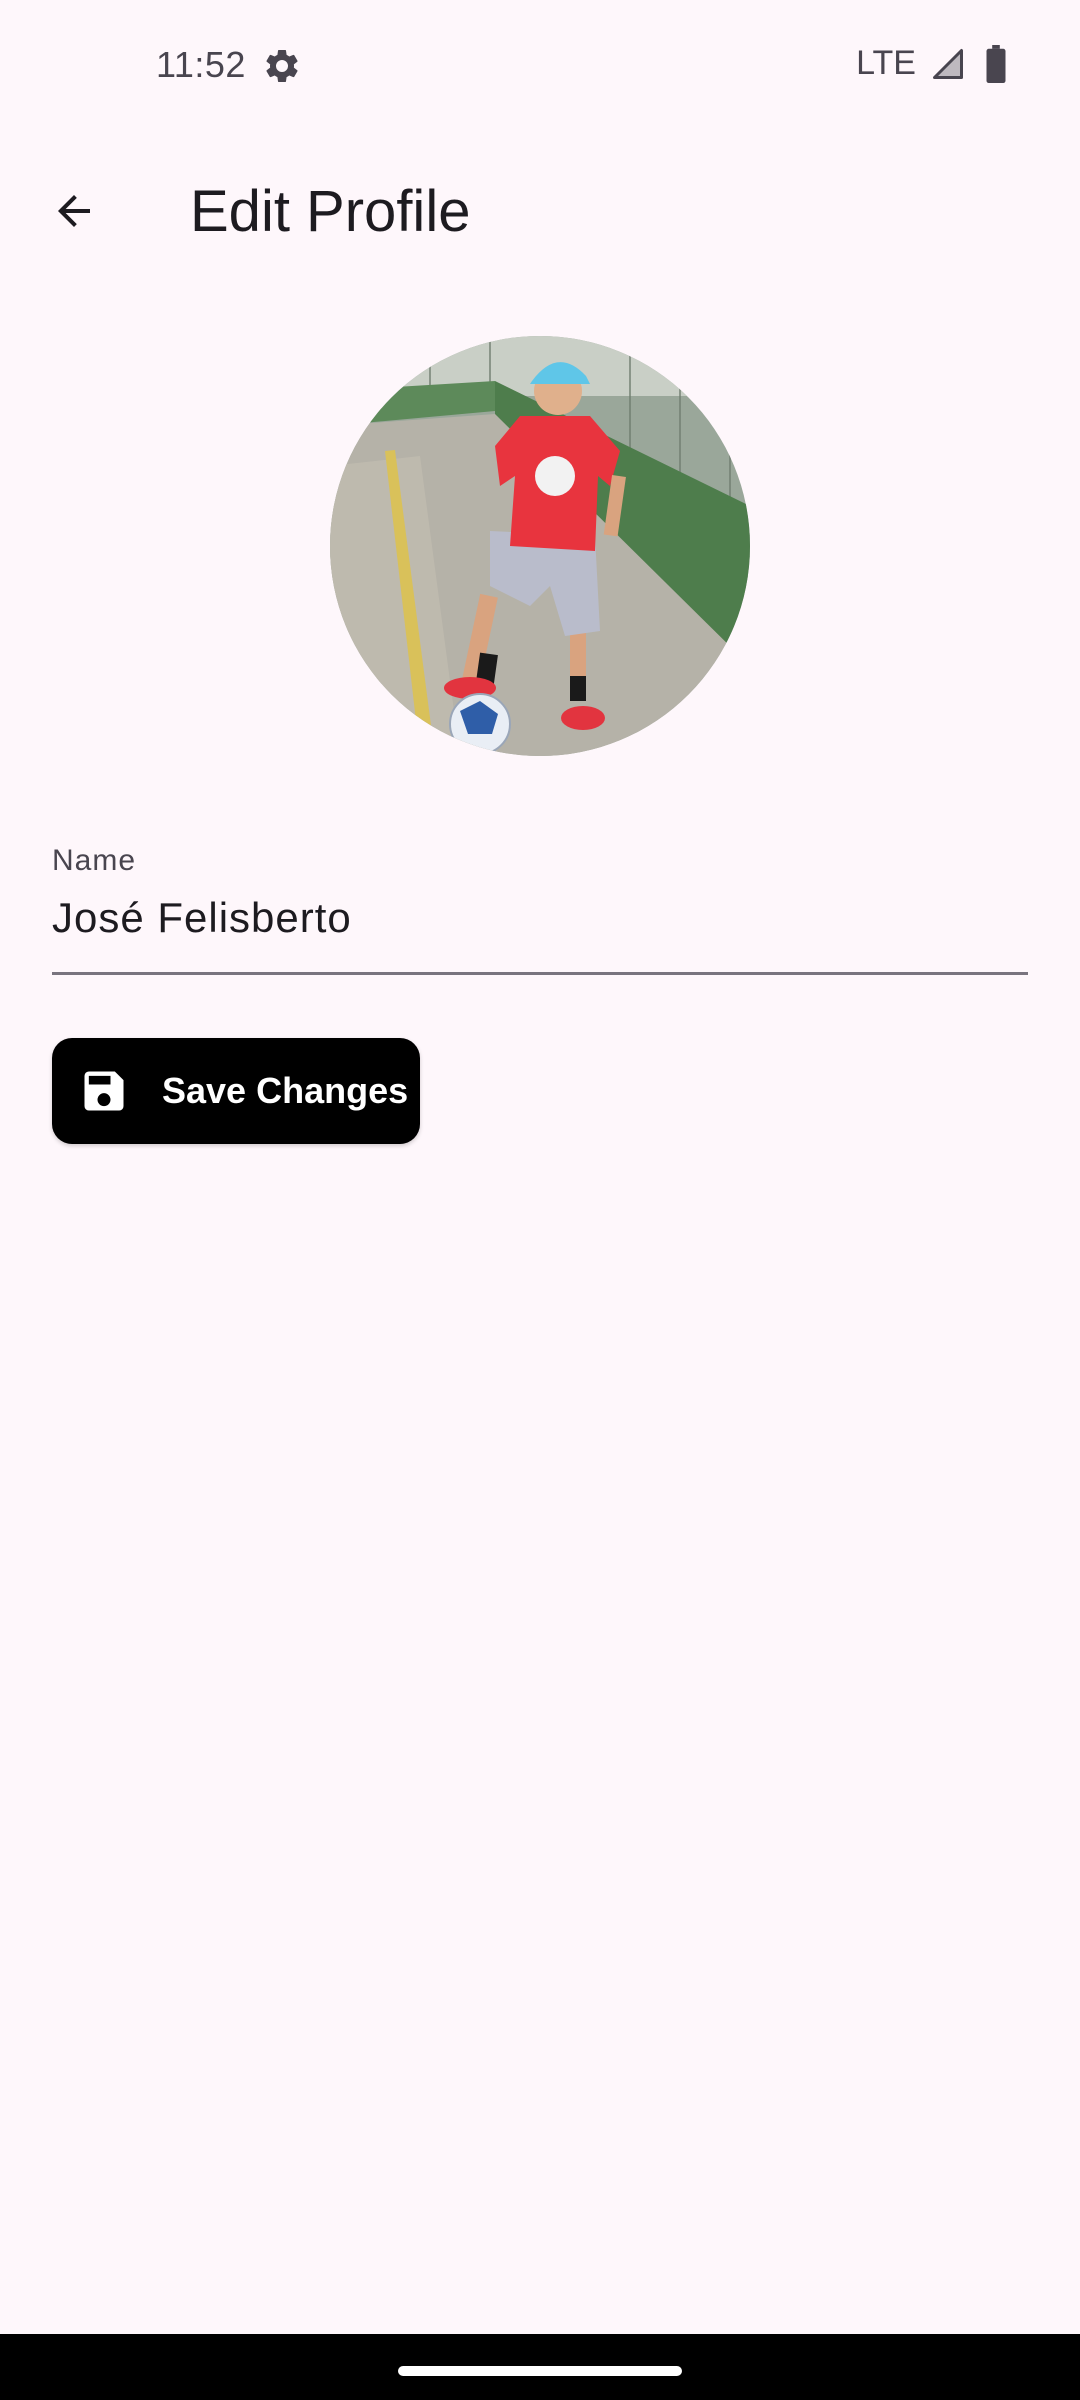 The width and height of the screenshot is (1080, 2400). What do you see at coordinates (886, 63) in the screenshot?
I see `network-type: LTE` at bounding box center [886, 63].